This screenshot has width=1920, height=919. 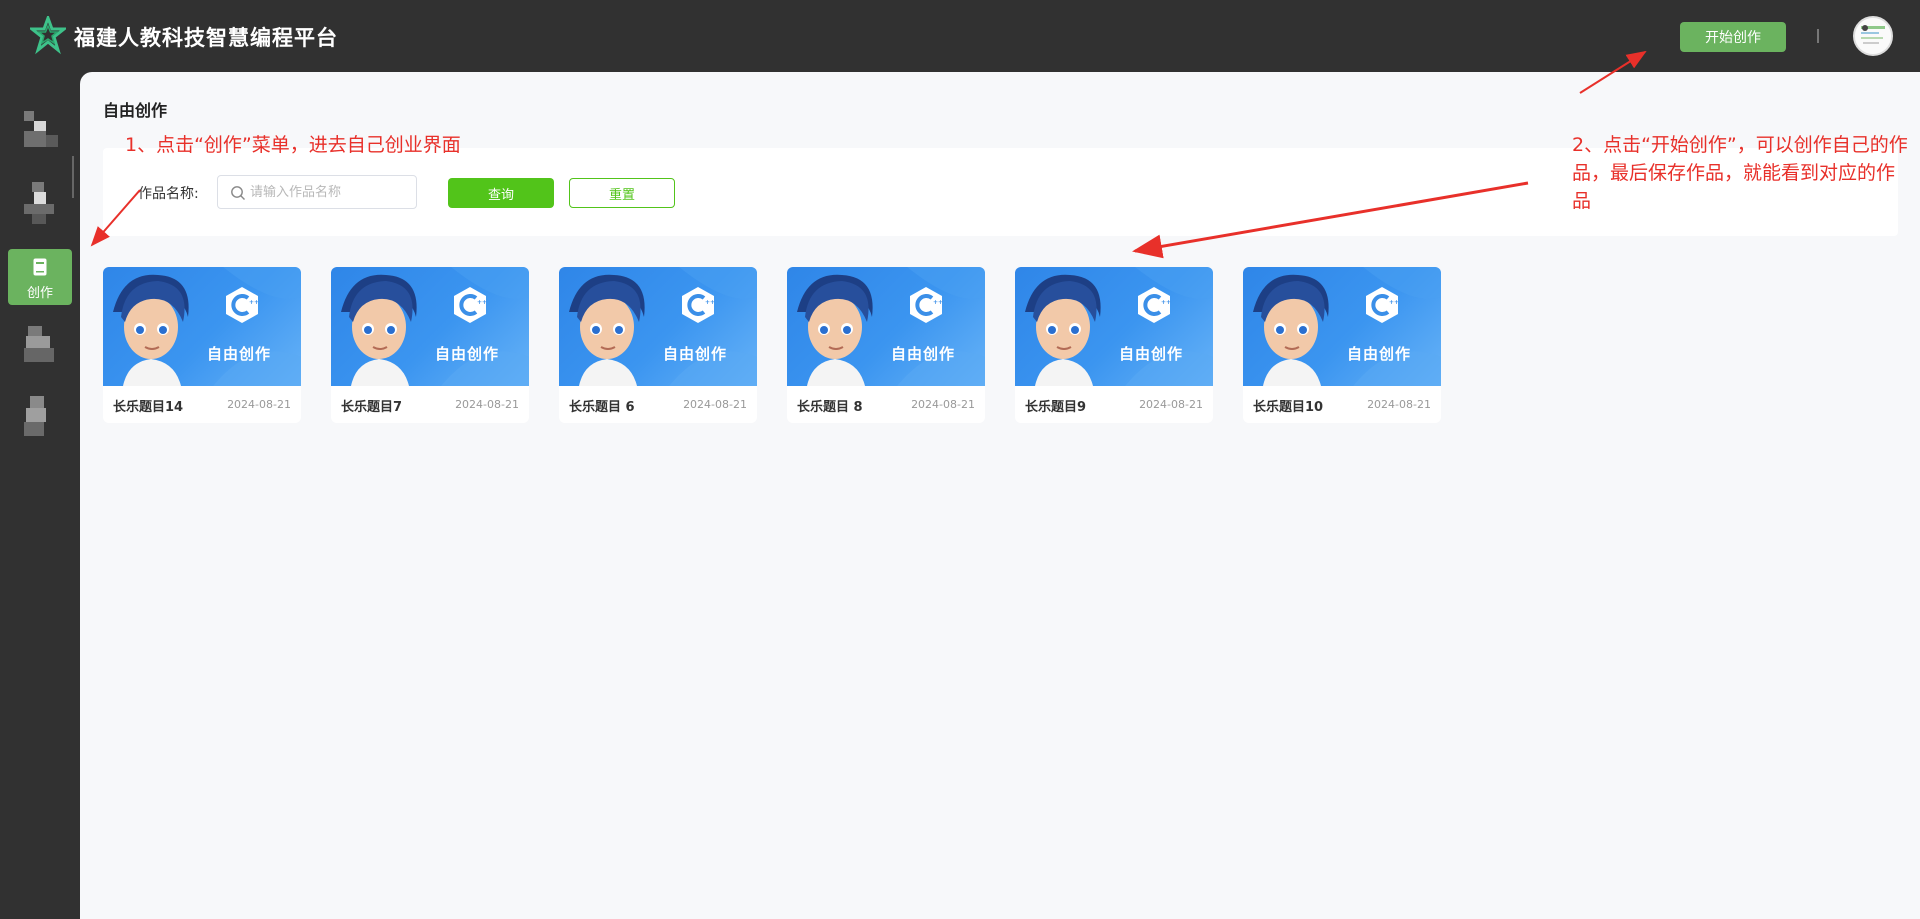 I want to click on sidebar-item-create: 创作, so click(x=40, y=277).